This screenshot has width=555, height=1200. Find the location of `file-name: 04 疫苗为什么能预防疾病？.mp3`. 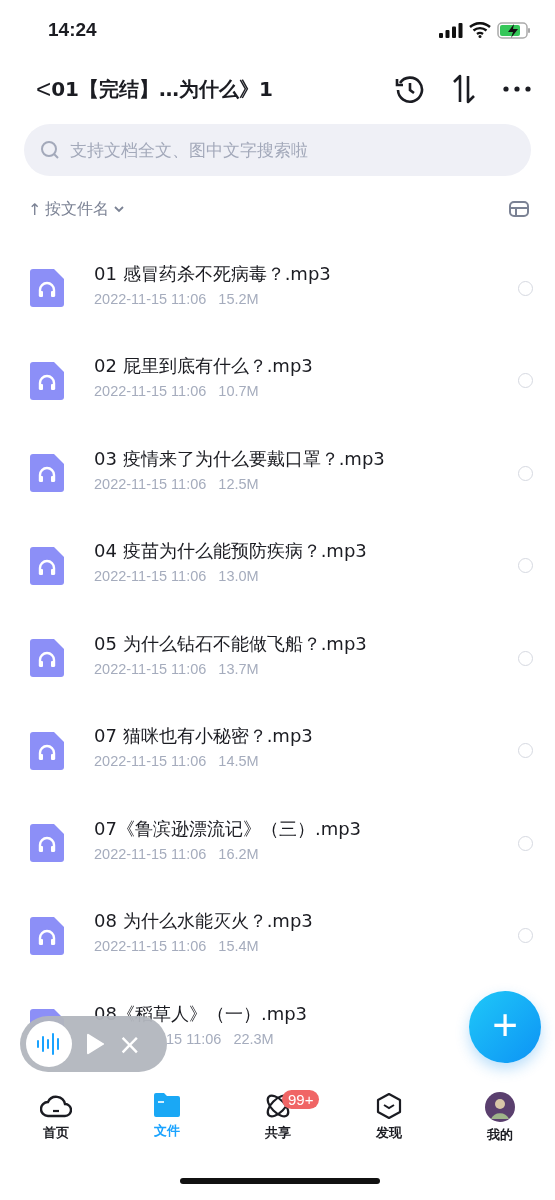

file-name: 04 疫苗为什么能预防疾病？.mp3 is located at coordinates (230, 552).